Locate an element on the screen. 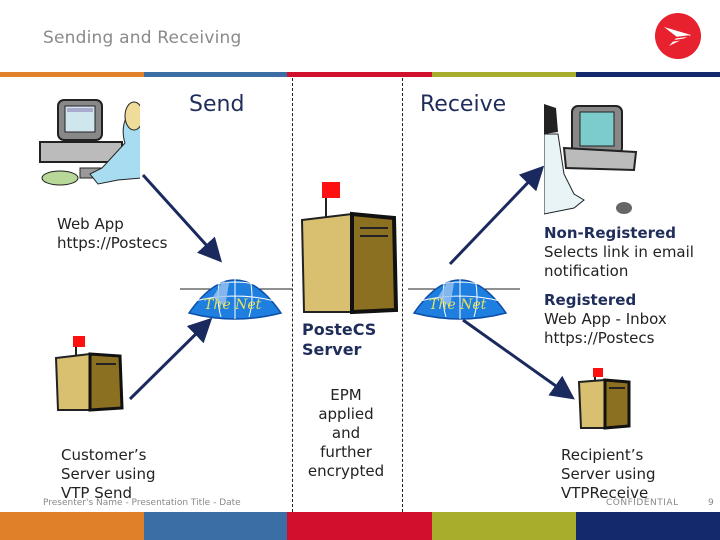 The height and width of the screenshot is (540, 720). nonregistered-line1: Selects link in email is located at coordinates (619, 252).